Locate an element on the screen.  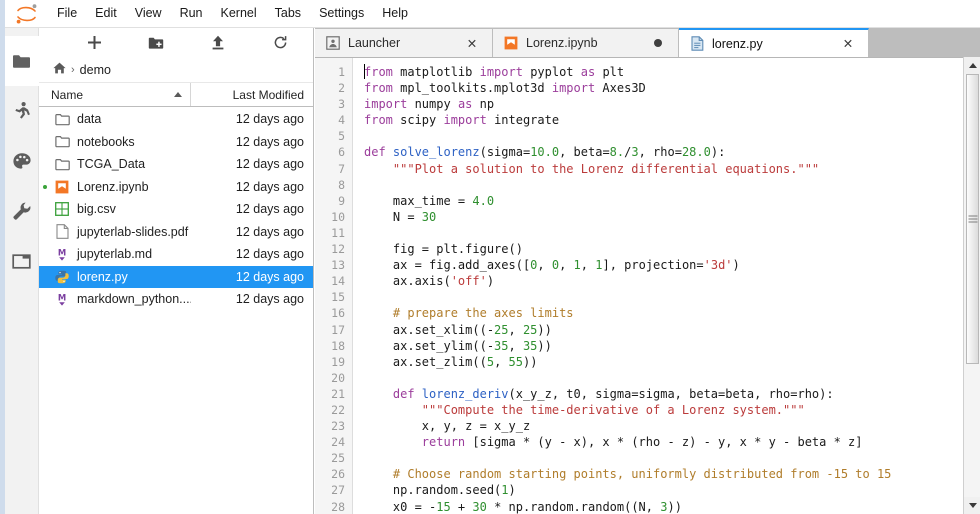
line-number: 7 is located at coordinates (341, 168).